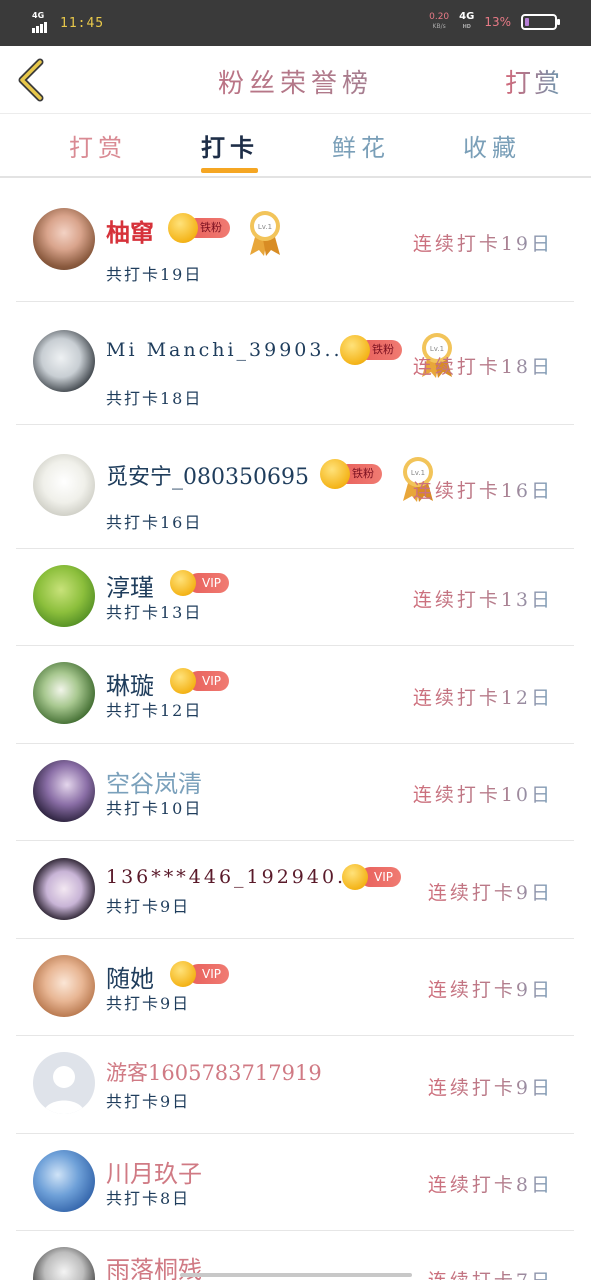  Describe the element at coordinates (154, 1171) in the screenshot. I see `user-name: 川月玖子` at that location.